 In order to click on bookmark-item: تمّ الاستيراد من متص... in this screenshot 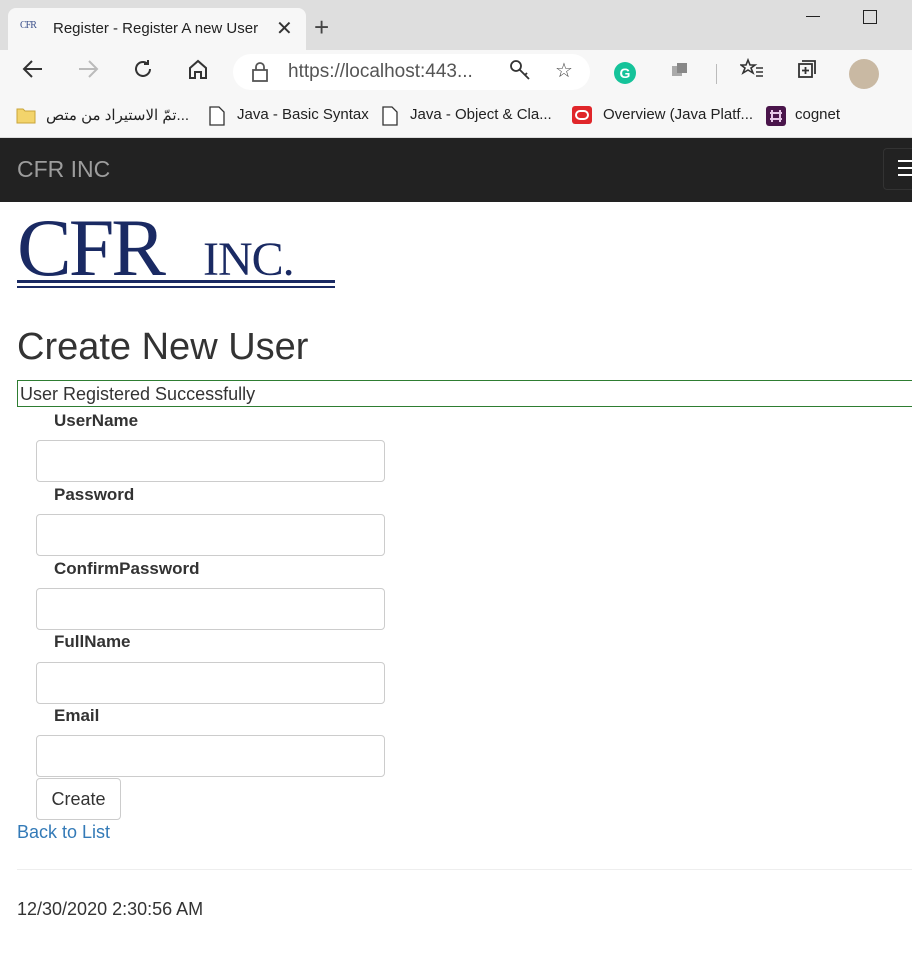, I will do `click(117, 115)`.